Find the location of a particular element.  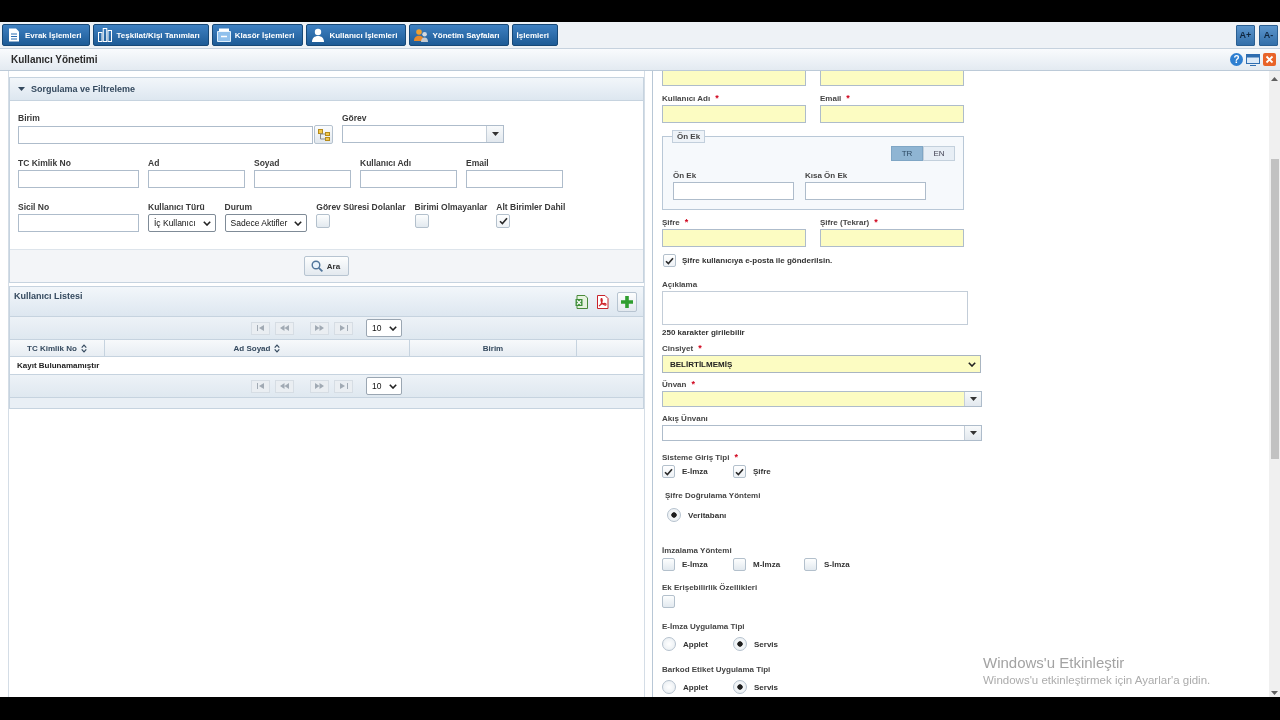

close-icon is located at coordinates (1269, 59).